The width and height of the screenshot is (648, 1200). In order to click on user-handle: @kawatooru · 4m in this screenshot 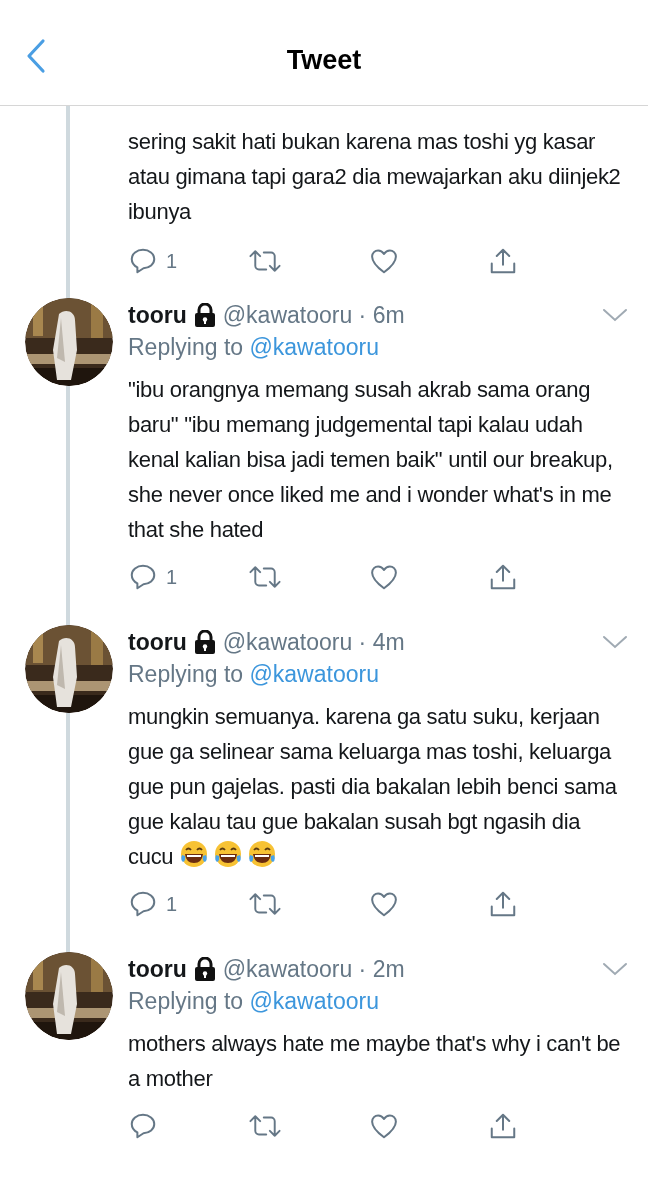, I will do `click(313, 642)`.